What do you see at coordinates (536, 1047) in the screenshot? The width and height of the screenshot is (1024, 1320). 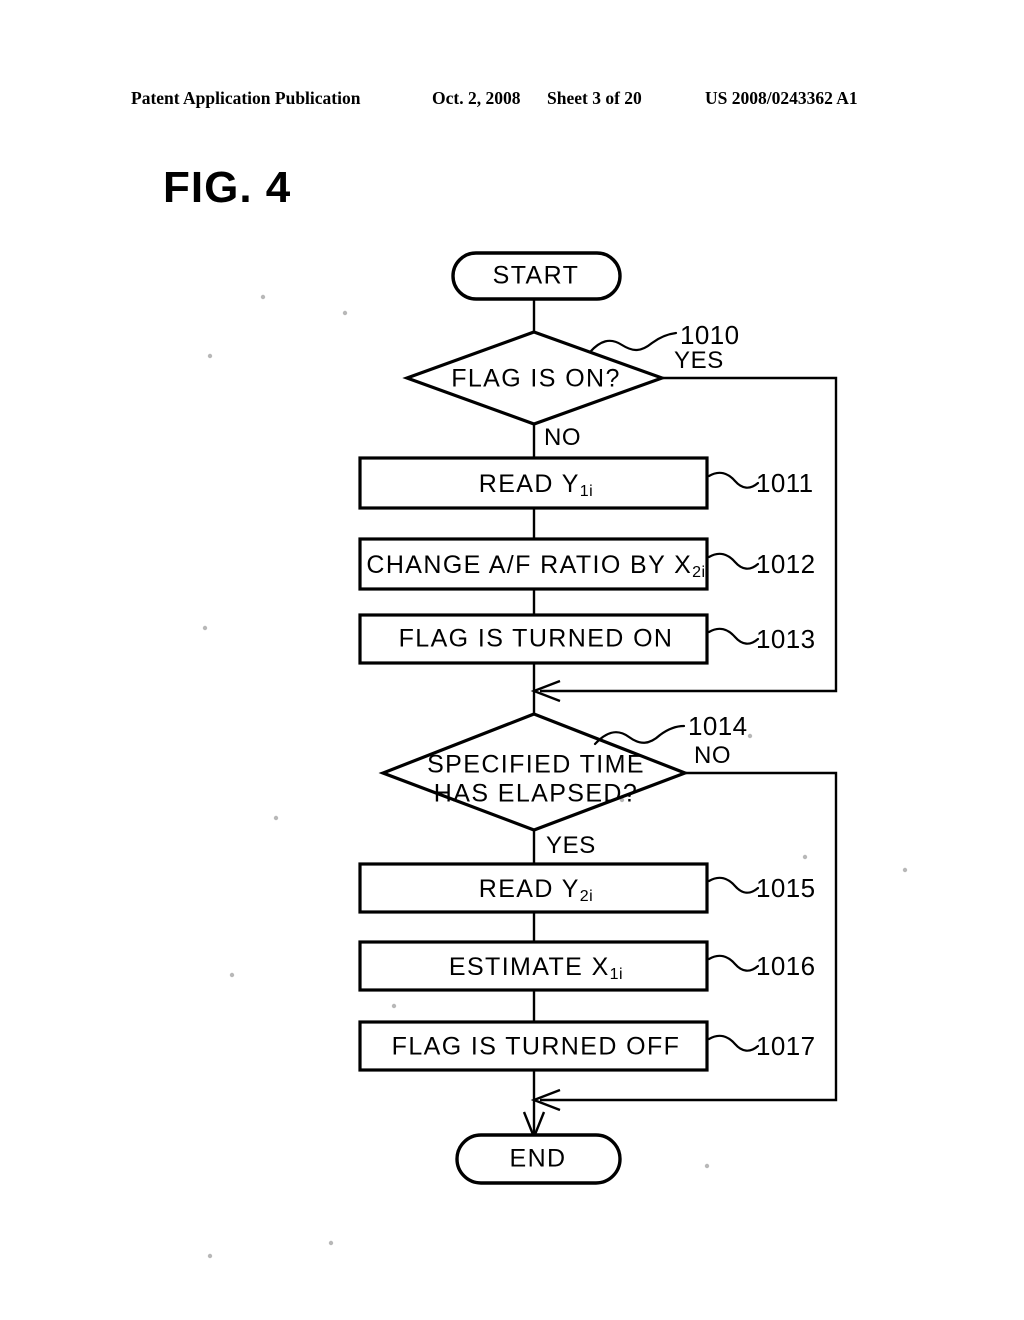 I see `flow-step-1017-label: FLAG IS TURNED OFF` at bounding box center [536, 1047].